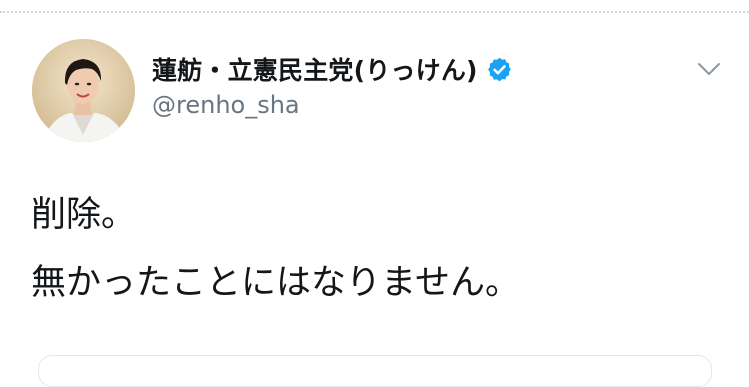  Describe the element at coordinates (499, 69) in the screenshot. I see `verified-badge-icon` at that location.